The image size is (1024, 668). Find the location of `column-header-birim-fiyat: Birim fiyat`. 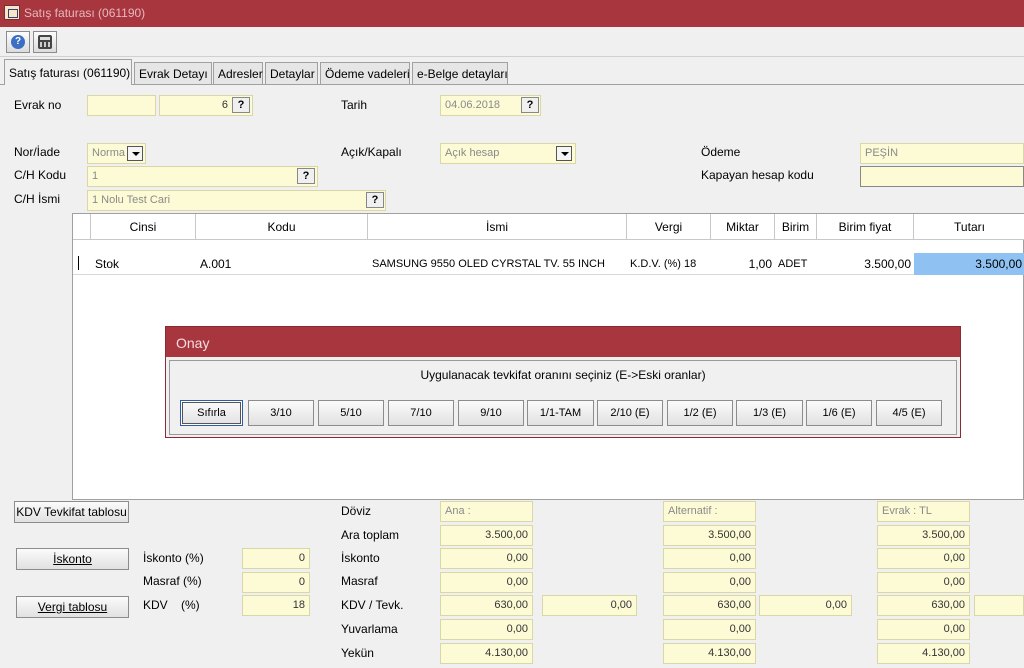

column-header-birim-fiyat: Birim fiyat is located at coordinates (865, 227).